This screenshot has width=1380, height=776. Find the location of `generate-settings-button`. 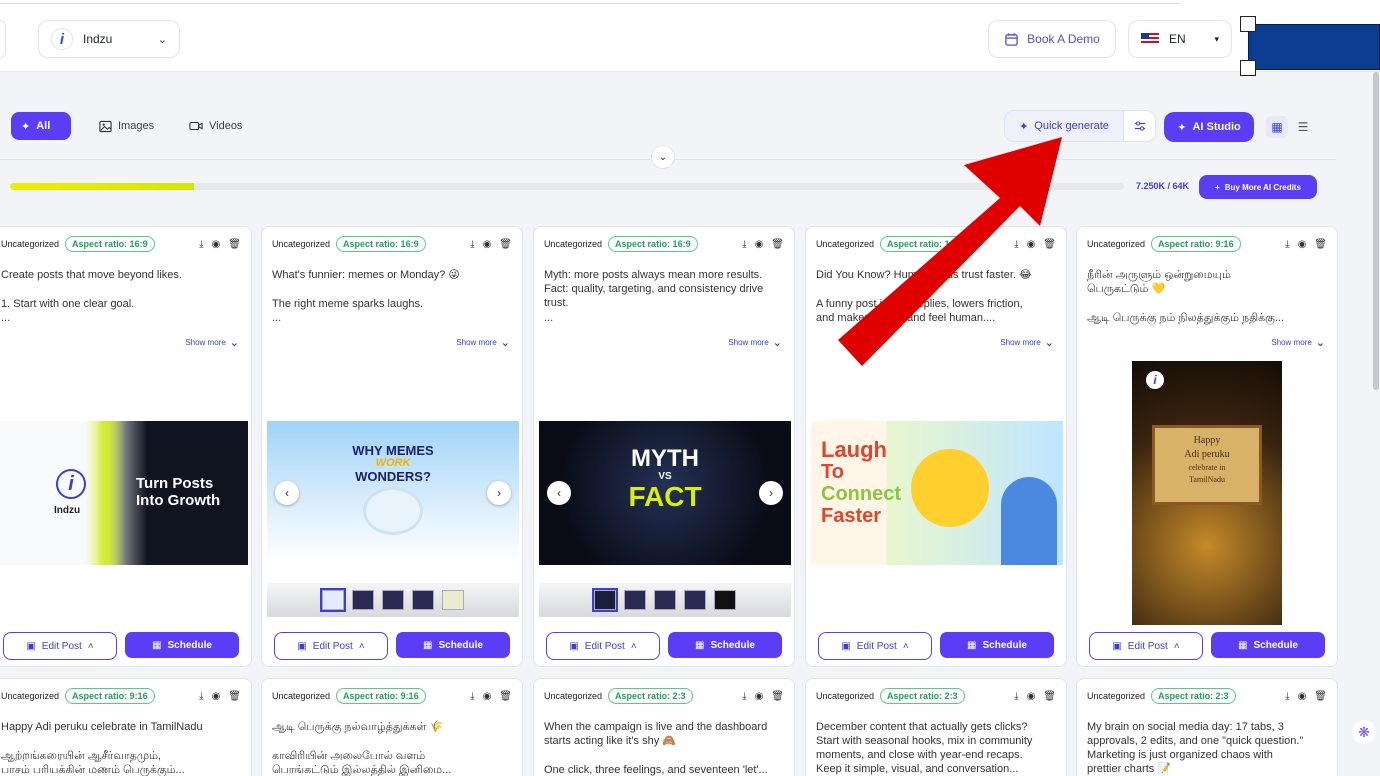

generate-settings-button is located at coordinates (1139, 126).